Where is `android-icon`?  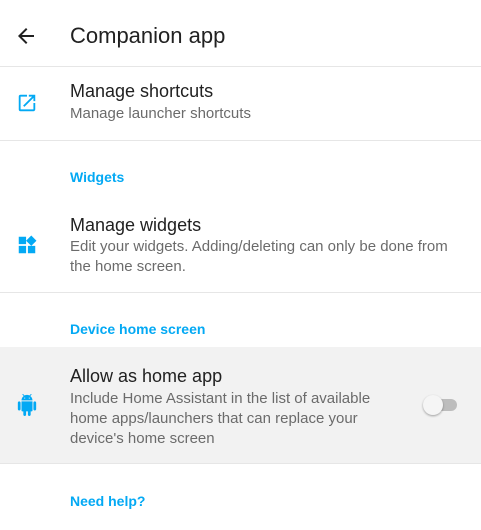
android-icon is located at coordinates (27, 405).